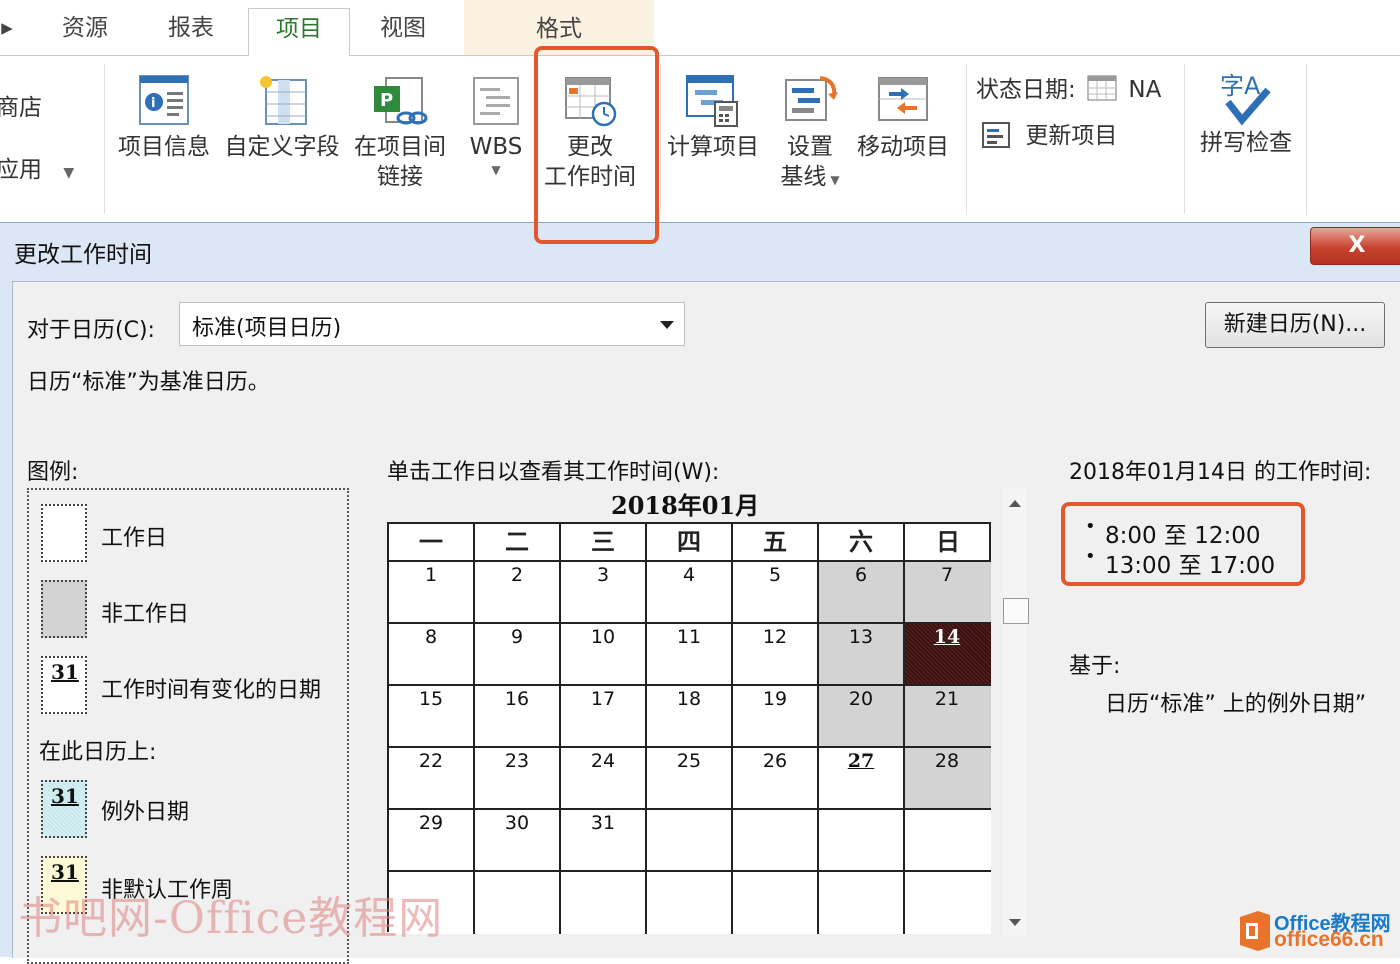 The height and width of the screenshot is (964, 1400). What do you see at coordinates (810, 147) in the screenshot?
I see `set-line1: 设置` at bounding box center [810, 147].